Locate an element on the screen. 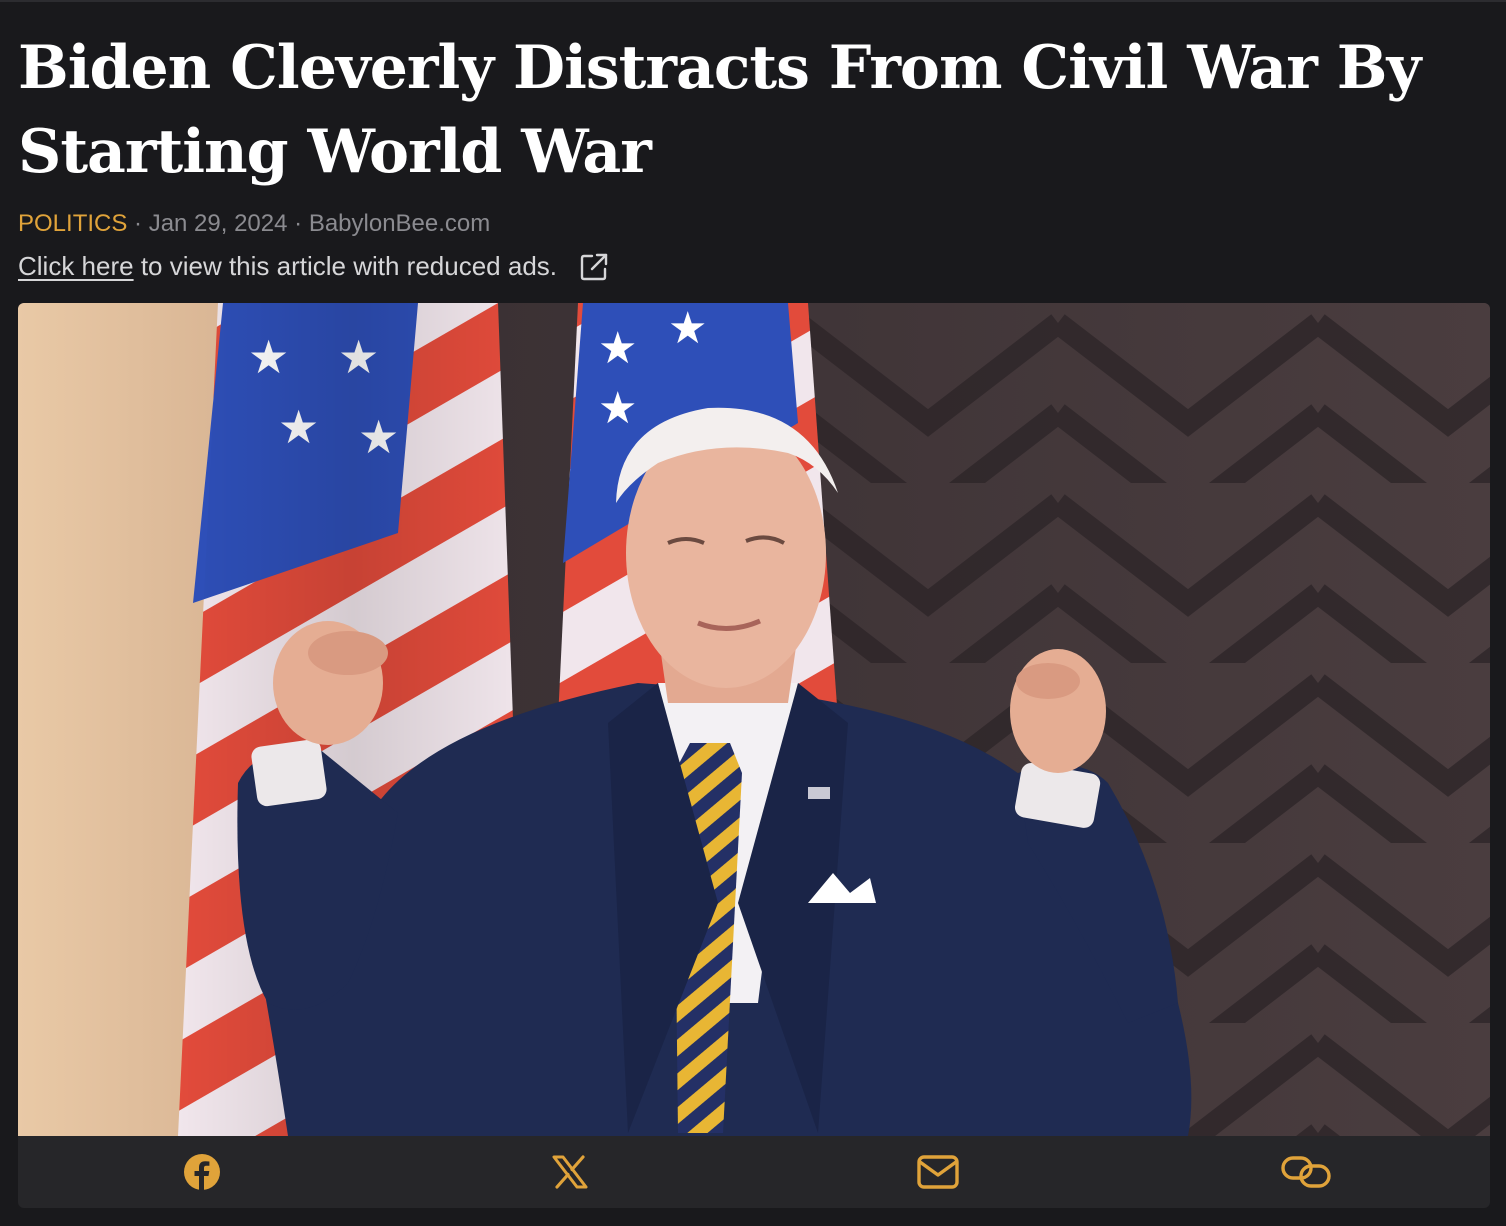  article-meta: POLITICS · Jan 29, 2024 · BabylonBee.com is located at coordinates (254, 224).